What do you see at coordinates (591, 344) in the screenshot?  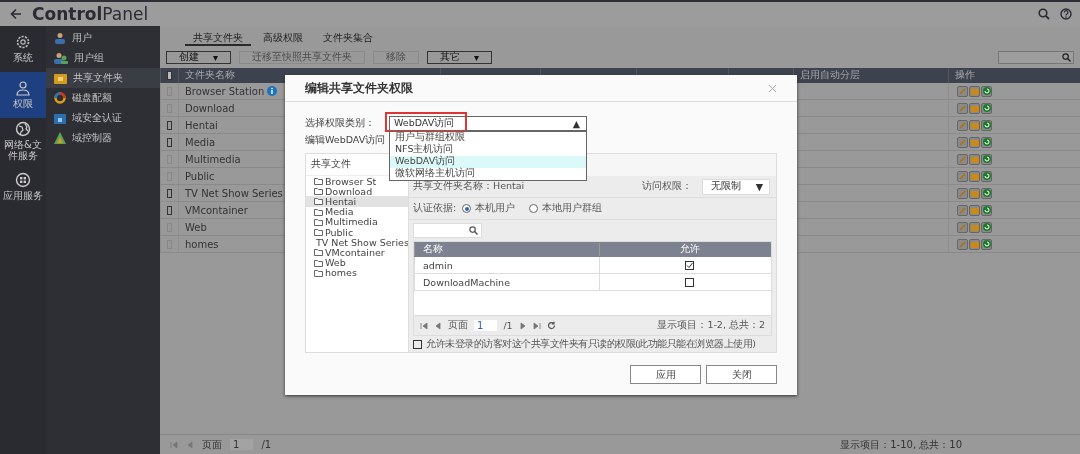 I see `guest-access-label: 允许未登录的访客对这个共享文件夹有只读的权限(此功能只能在浏览器上使用)` at bounding box center [591, 344].